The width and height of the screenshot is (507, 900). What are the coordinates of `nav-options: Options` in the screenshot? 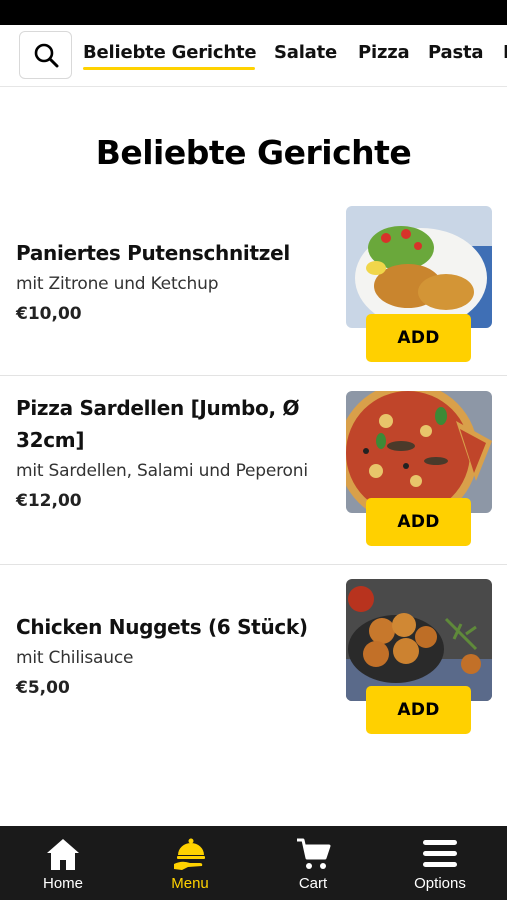 It's located at (440, 863).